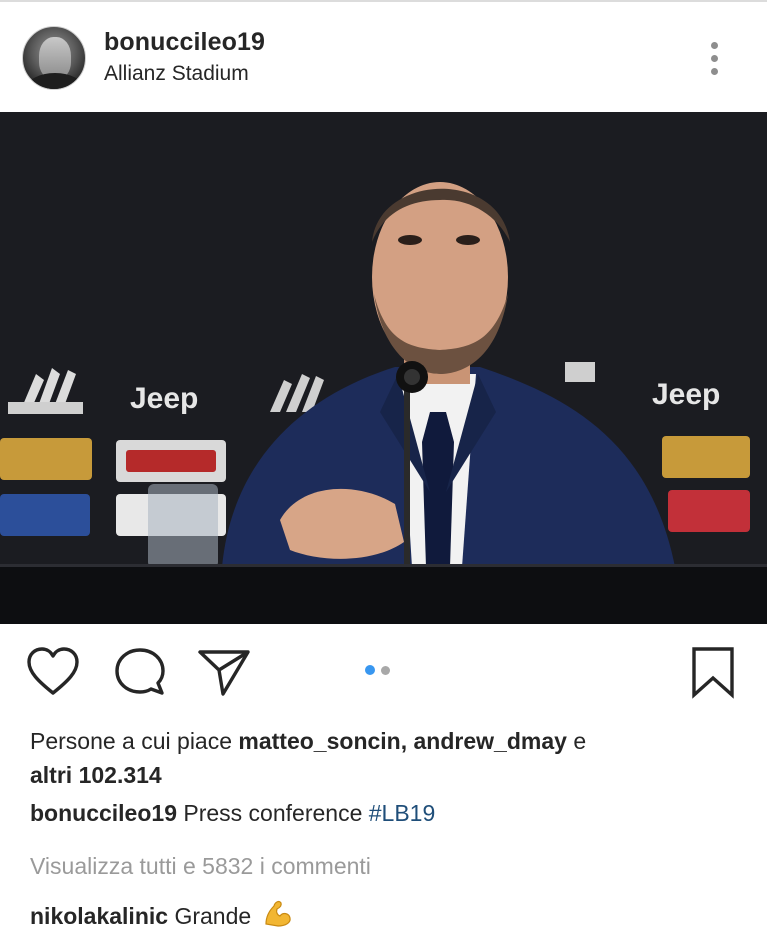  I want to click on avatar, so click(54, 58).